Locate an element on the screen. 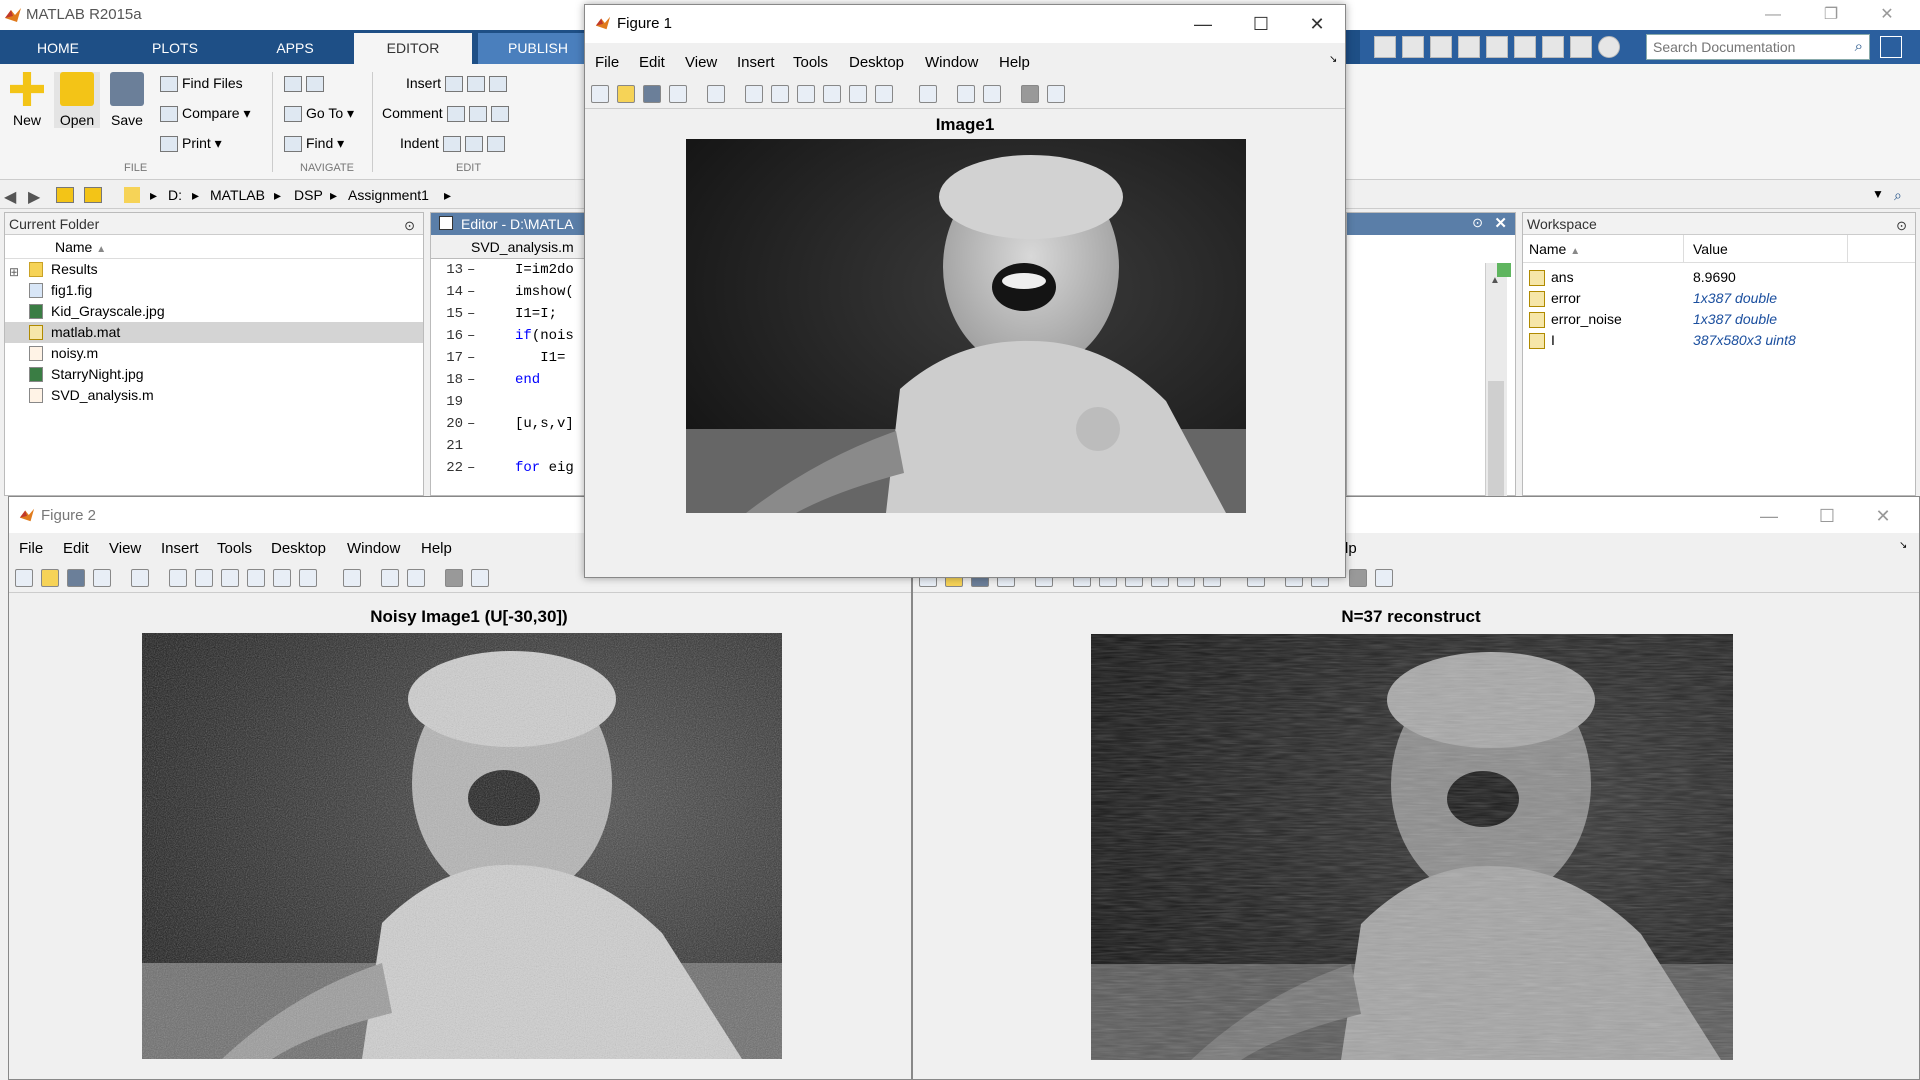 The image size is (1920, 1080). list-item: fig1.fig is located at coordinates (214, 290).